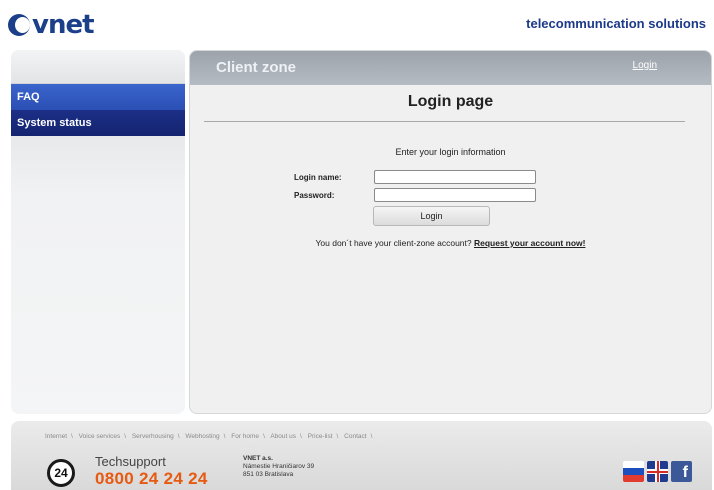 The height and width of the screenshot is (490, 714). Describe the element at coordinates (393, 243) in the screenshot. I see `no-account-text: You don´t have your client-zone account?` at that location.